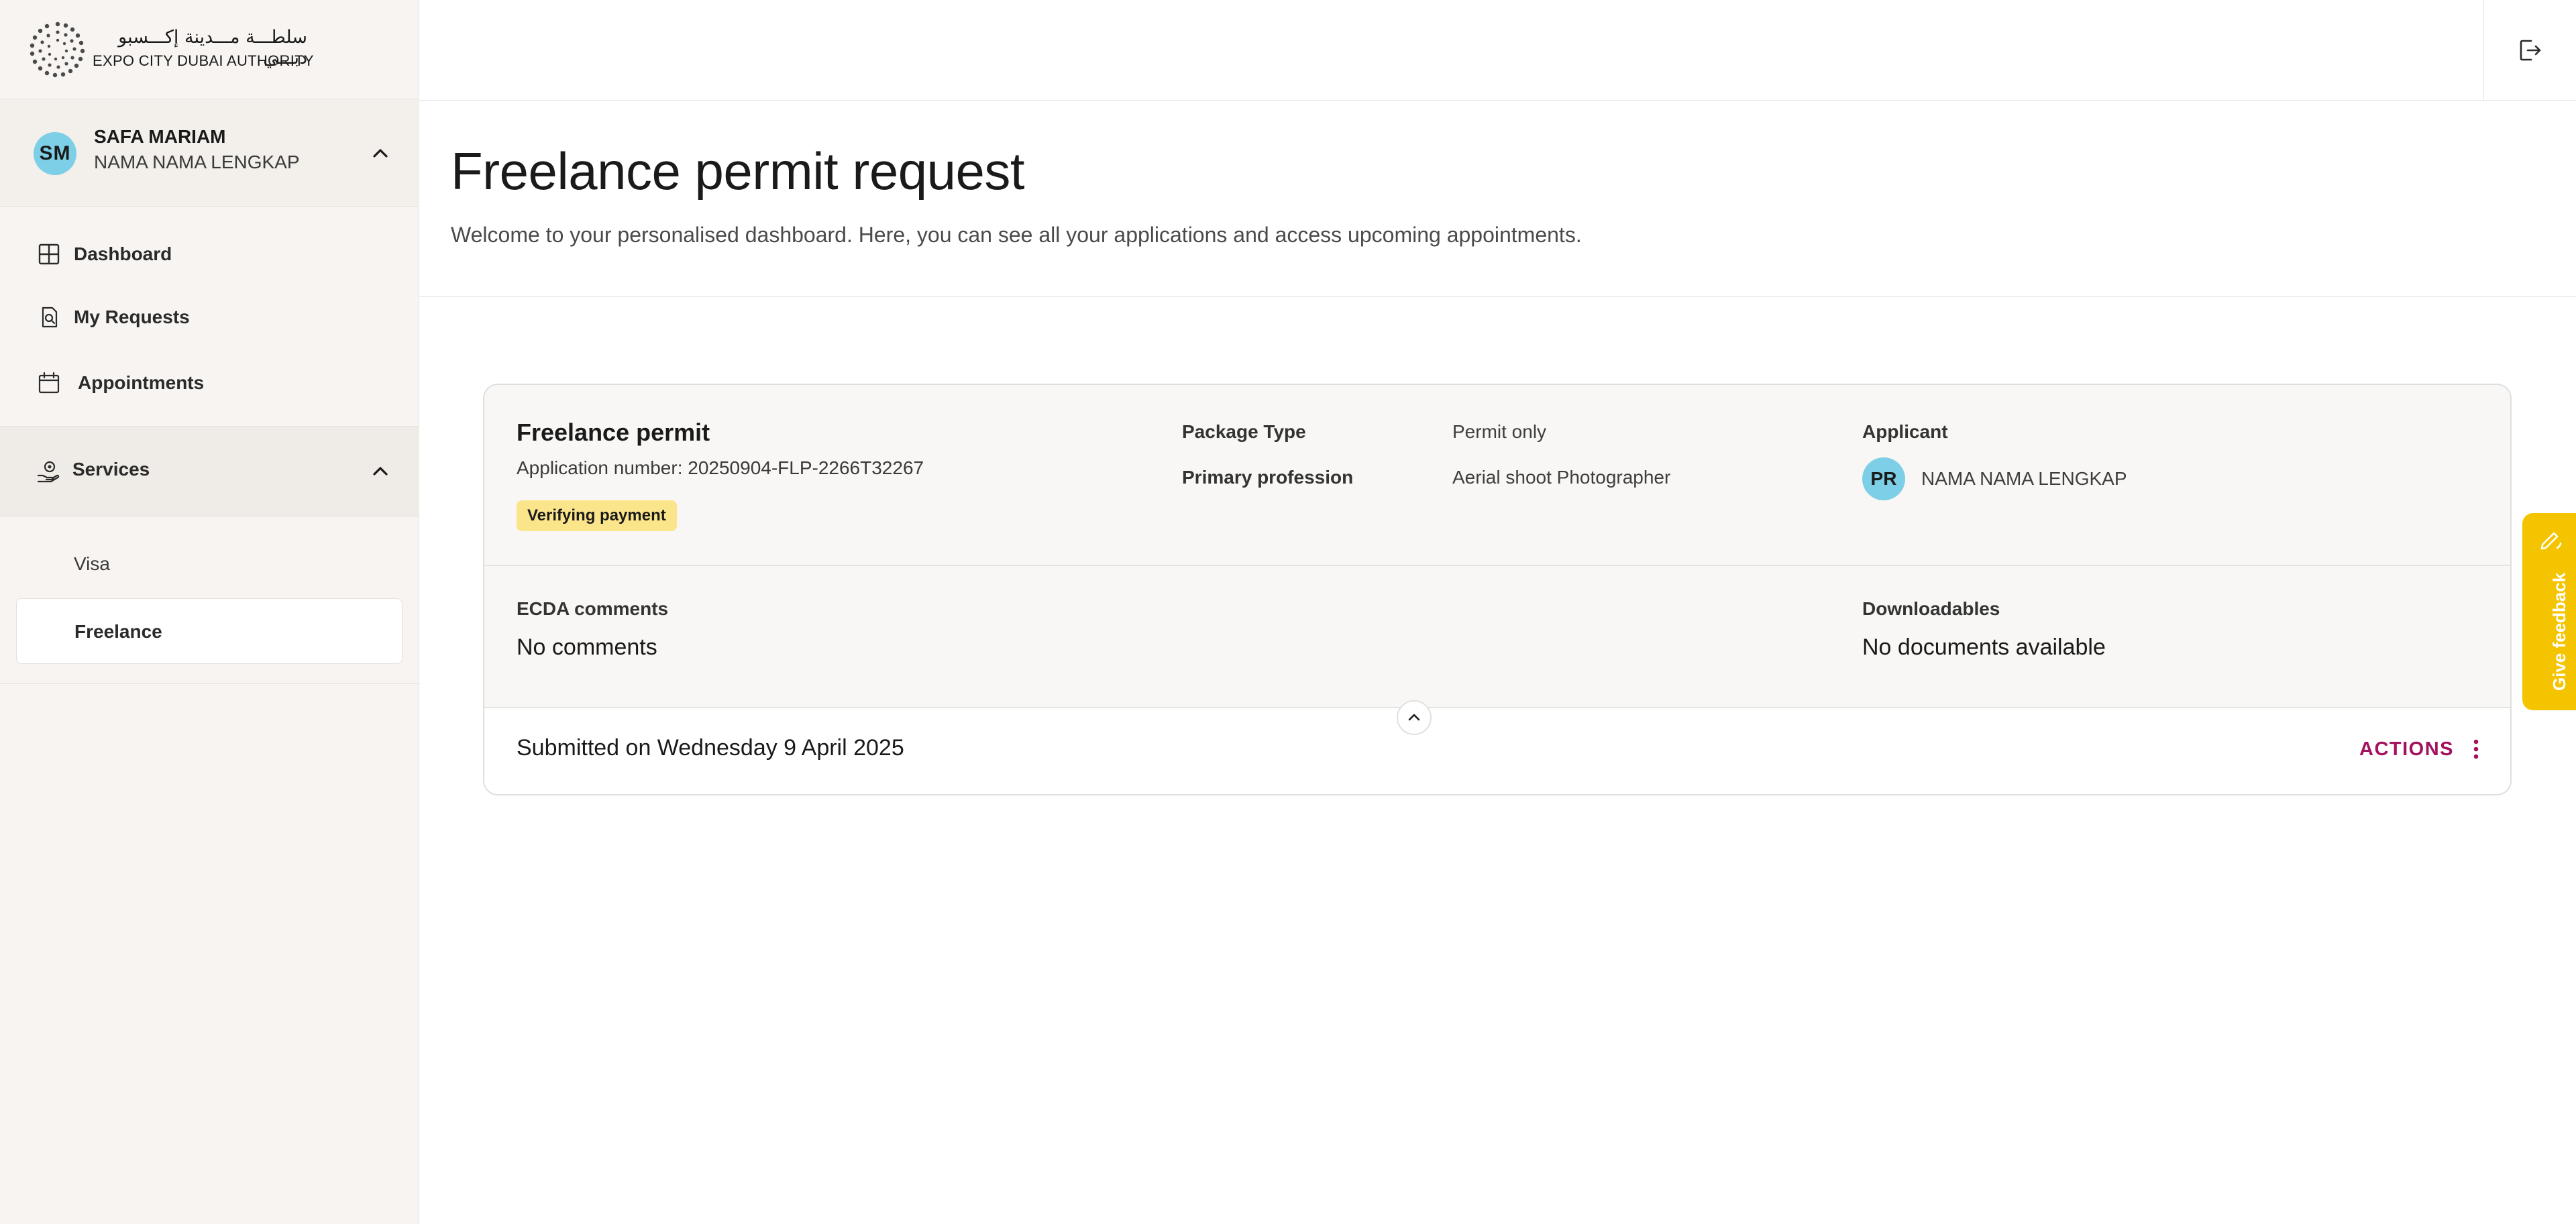 The width and height of the screenshot is (2576, 1224). I want to click on user-profile: SM SAFA MARIAM NAMA NAMA LENGKAP, so click(209, 153).